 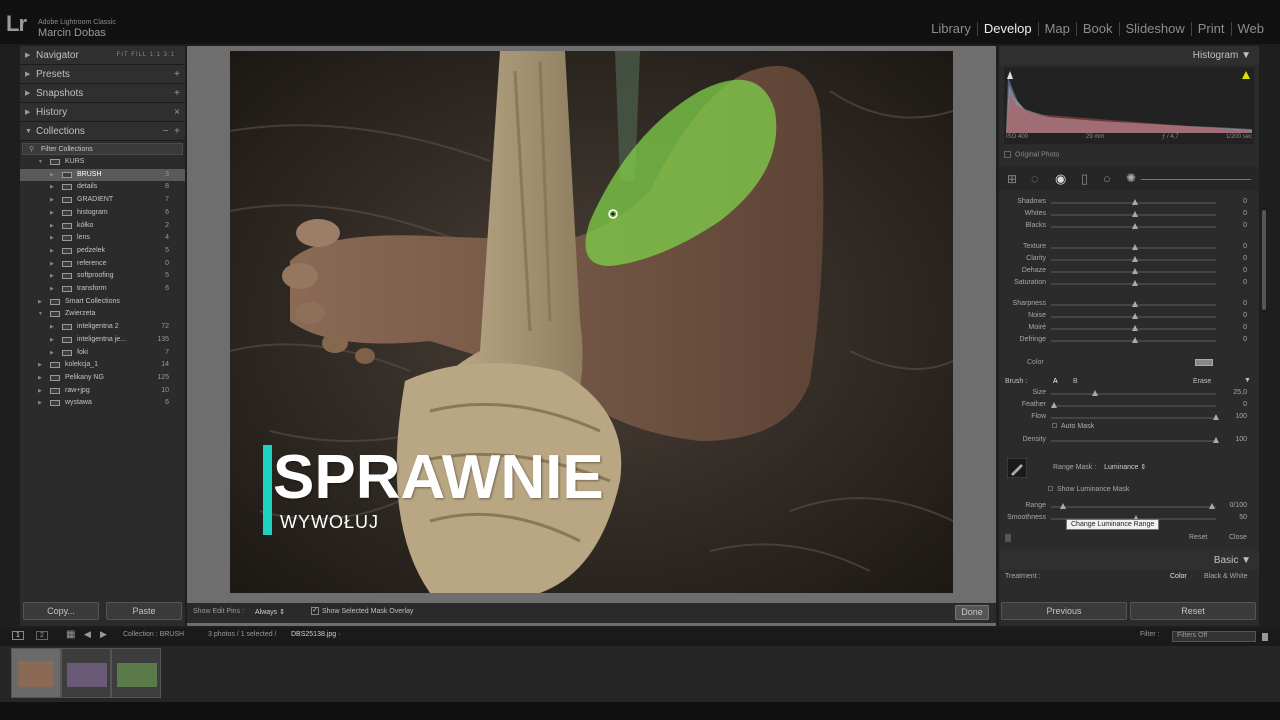 What do you see at coordinates (102, 251) in the screenshot?
I see `collection-item: ▶ pedzelek 5` at bounding box center [102, 251].